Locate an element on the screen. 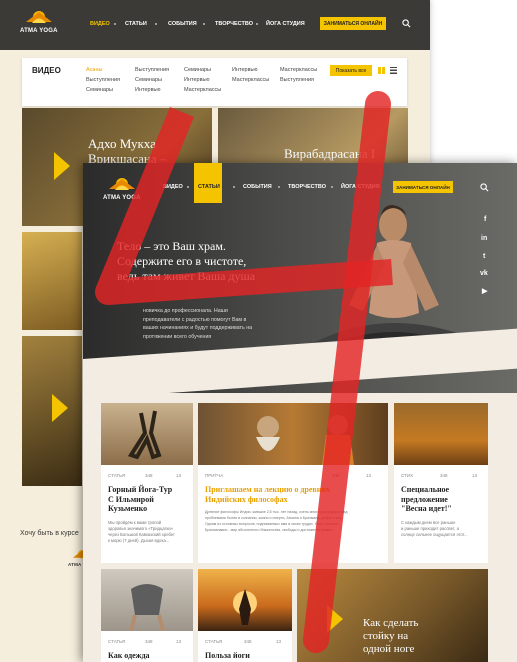 This screenshot has height=662, width=517. card-title: Как одежда is located at coordinates (129, 656).